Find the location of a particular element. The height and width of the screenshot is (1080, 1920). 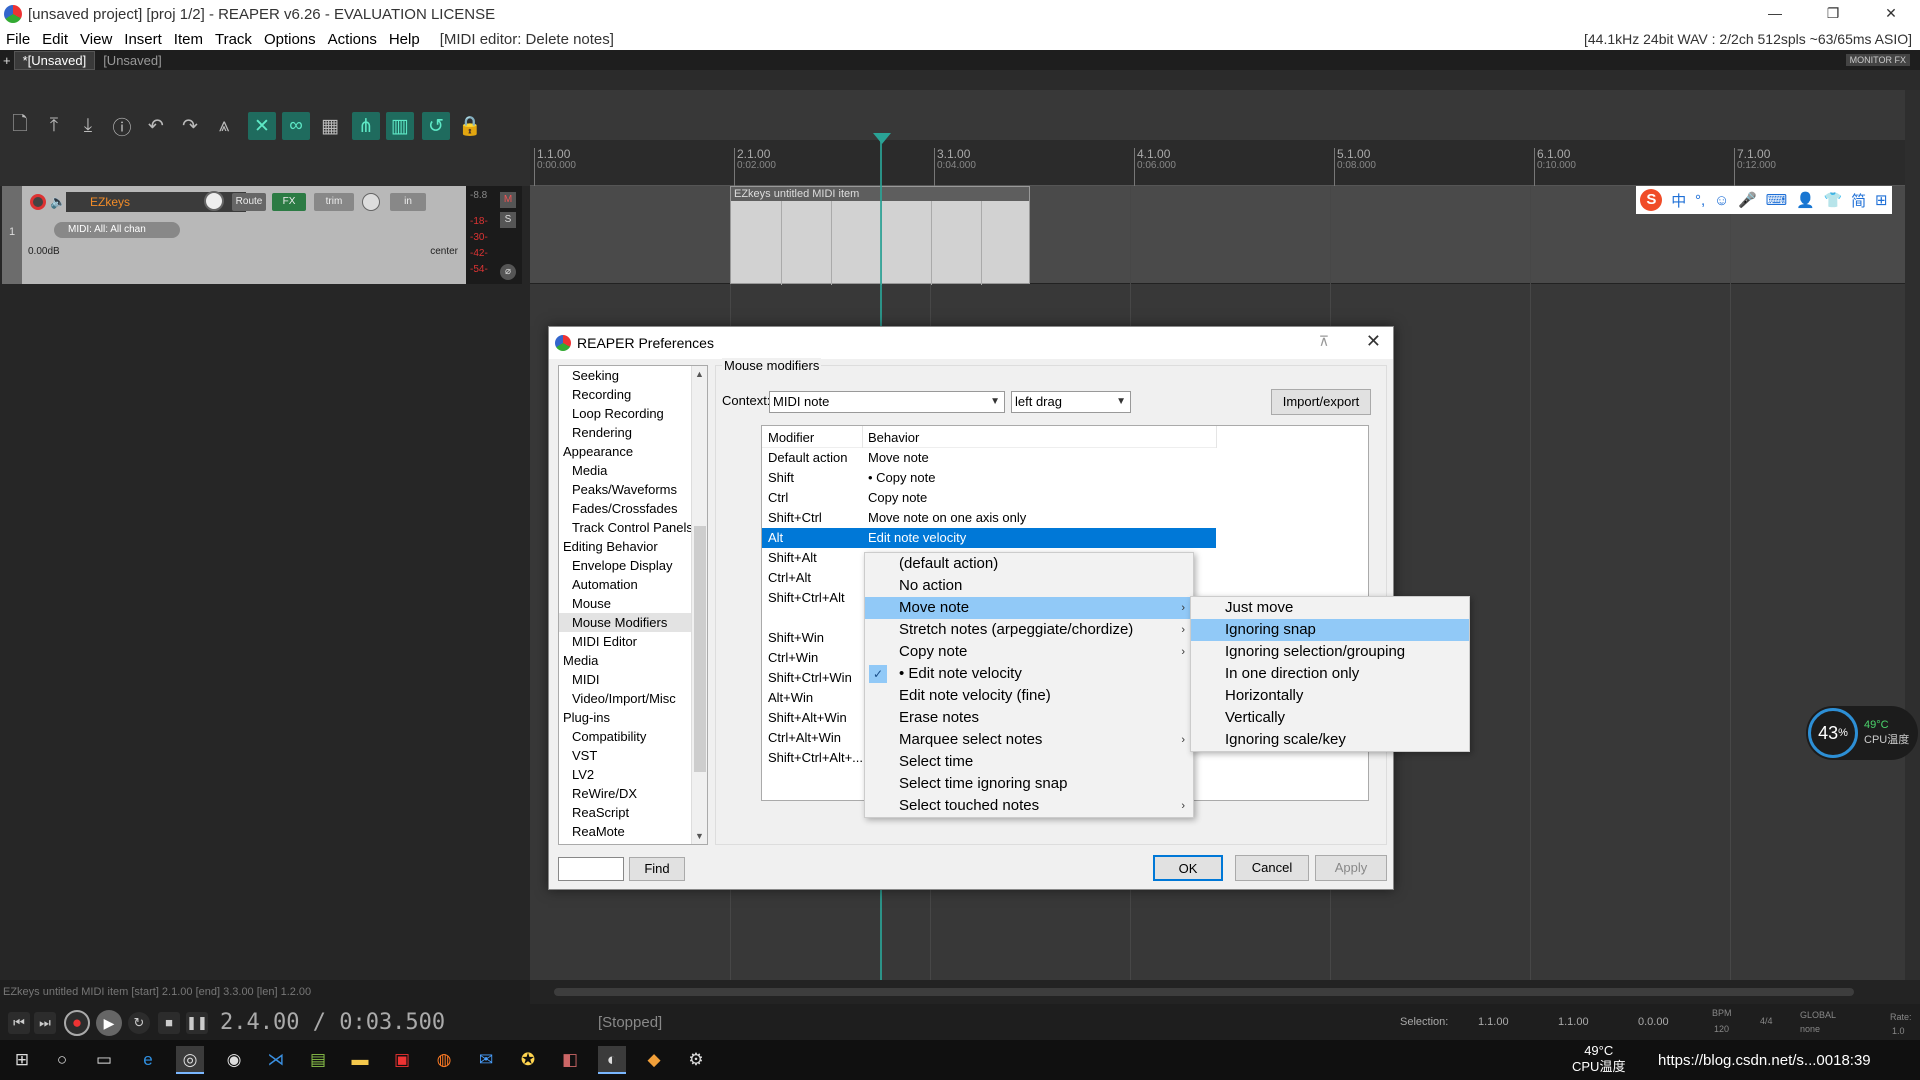

keyboard-icon: ⌨ is located at coordinates (1777, 200).